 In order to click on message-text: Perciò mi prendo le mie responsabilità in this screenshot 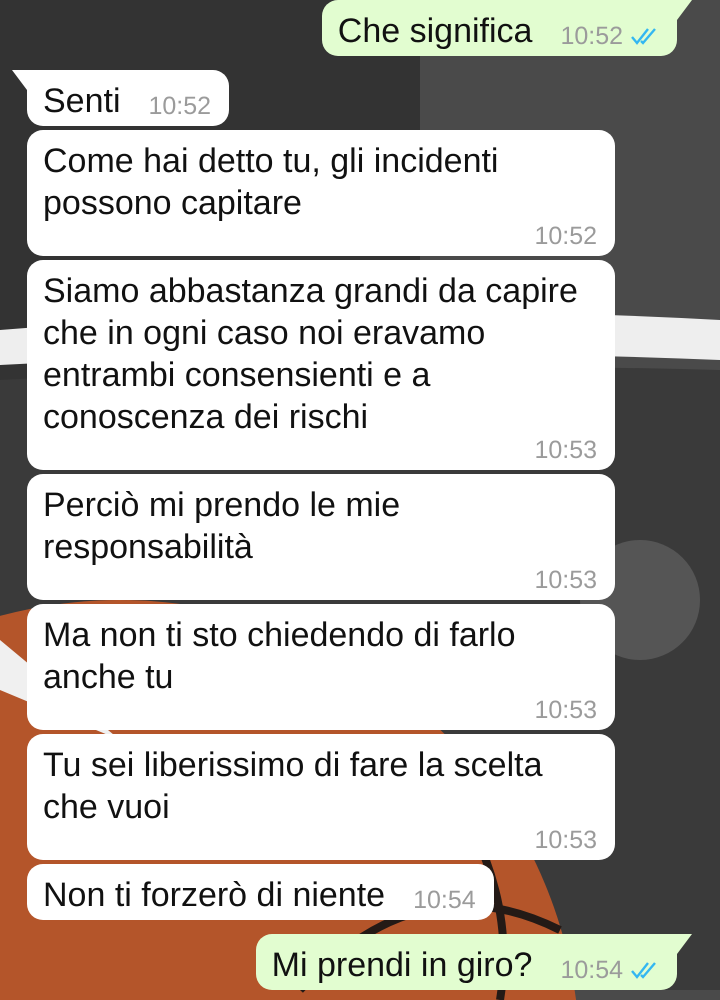, I will do `click(222, 526)`.